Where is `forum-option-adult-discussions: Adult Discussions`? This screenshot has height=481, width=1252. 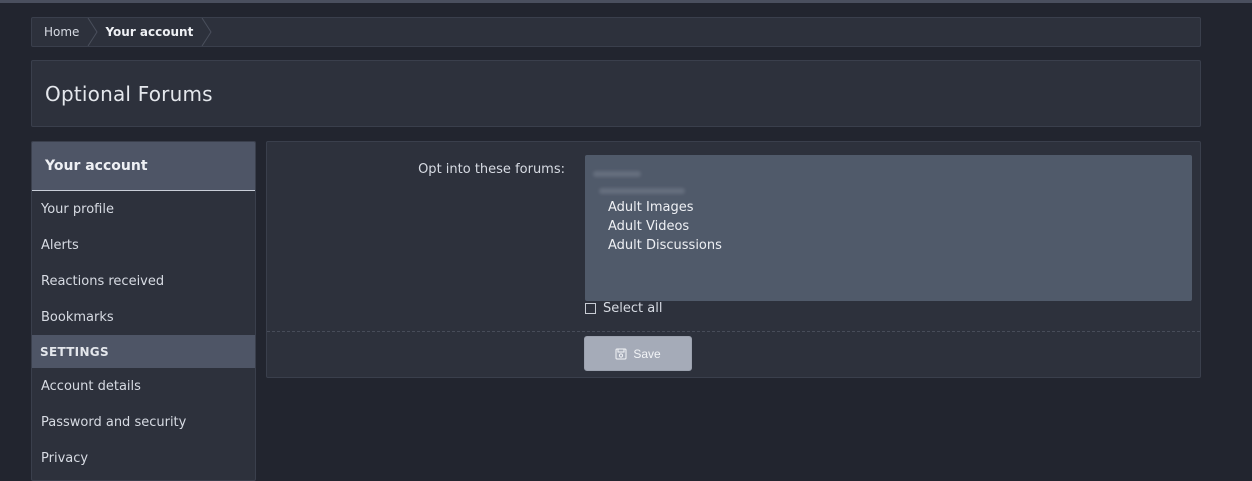 forum-option-adult-discussions: Adult Discussions is located at coordinates (665, 245).